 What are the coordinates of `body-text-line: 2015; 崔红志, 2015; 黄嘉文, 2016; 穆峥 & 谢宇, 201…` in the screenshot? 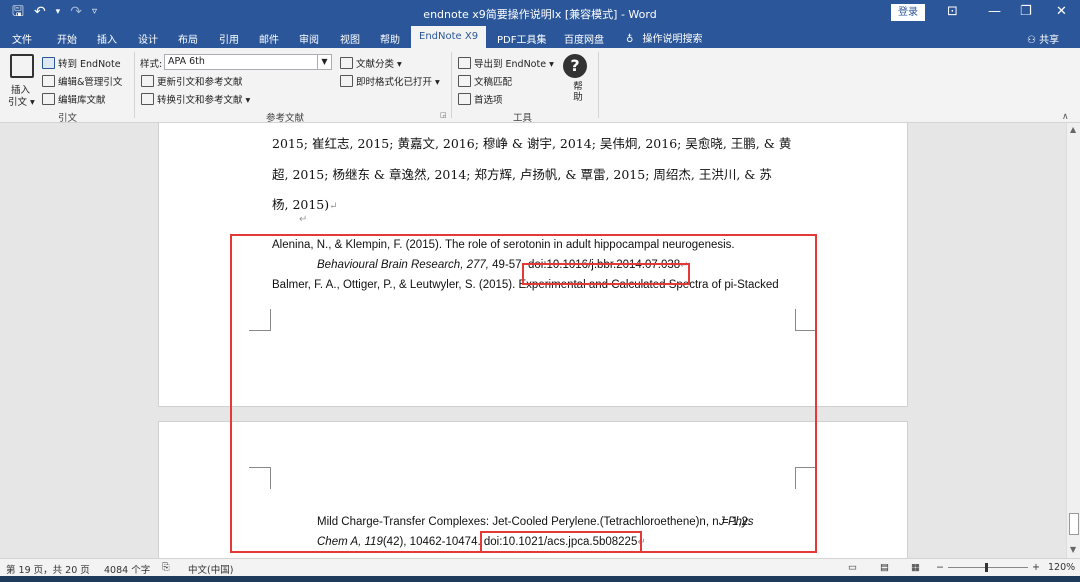 It's located at (532, 143).